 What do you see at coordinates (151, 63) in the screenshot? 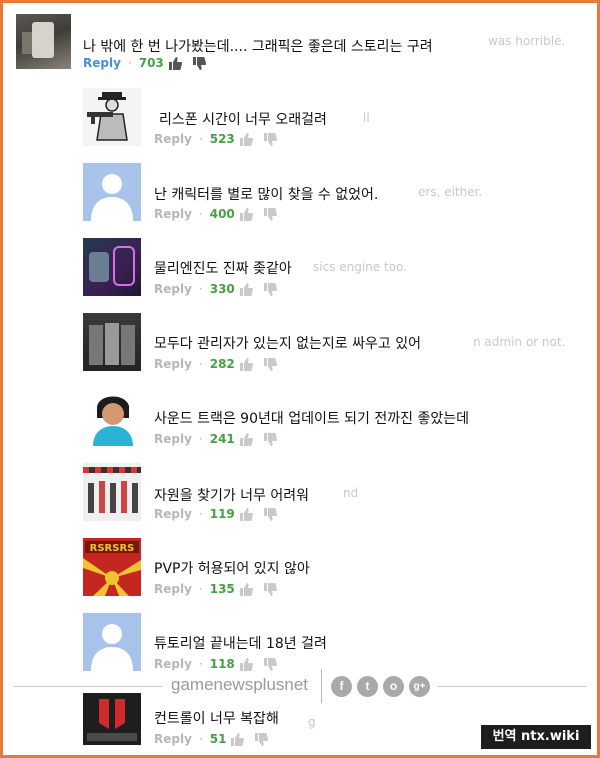
I see `like-count: 703` at bounding box center [151, 63].